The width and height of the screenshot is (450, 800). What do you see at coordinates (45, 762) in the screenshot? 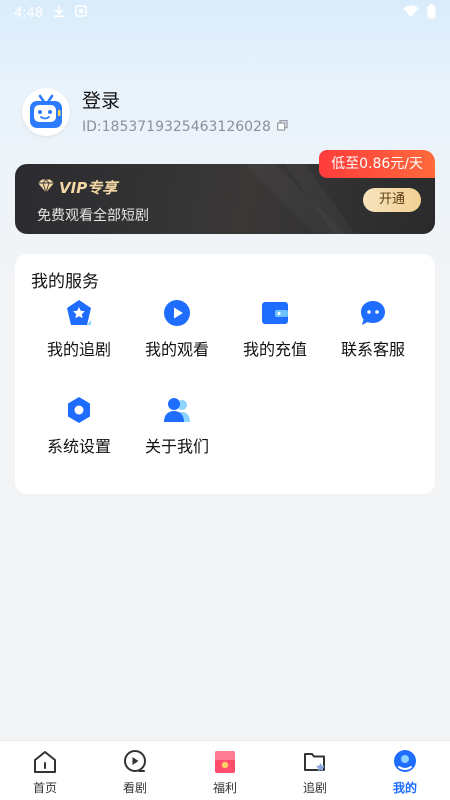
I see `home-icon` at bounding box center [45, 762].